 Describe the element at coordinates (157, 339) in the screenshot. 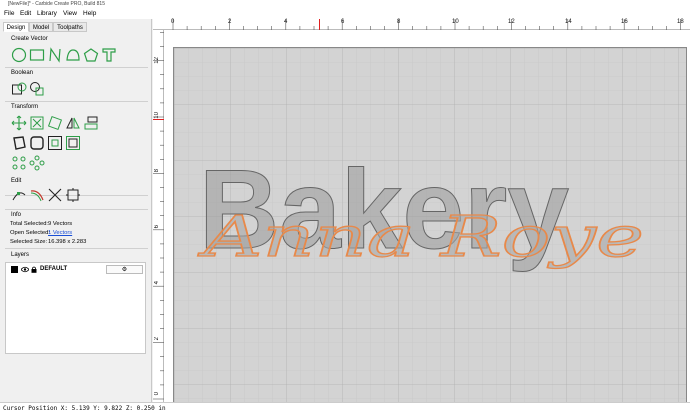

I see `ruler-y-label: 2` at that location.